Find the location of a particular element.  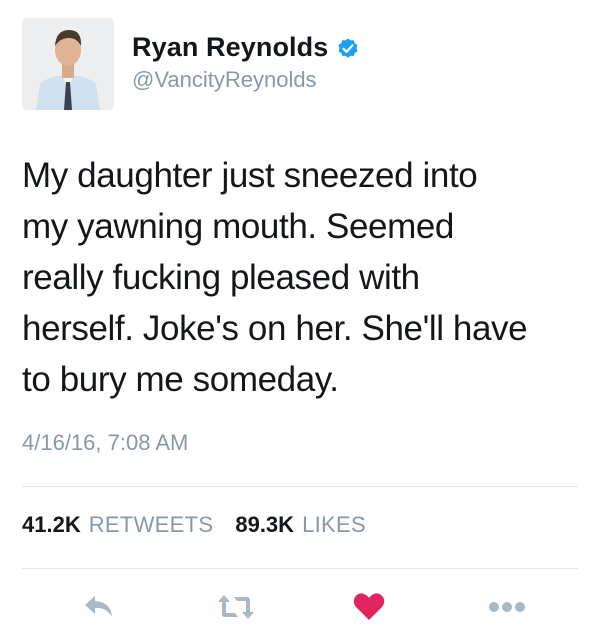

name-row: Ryan Reynolds is located at coordinates (246, 47).